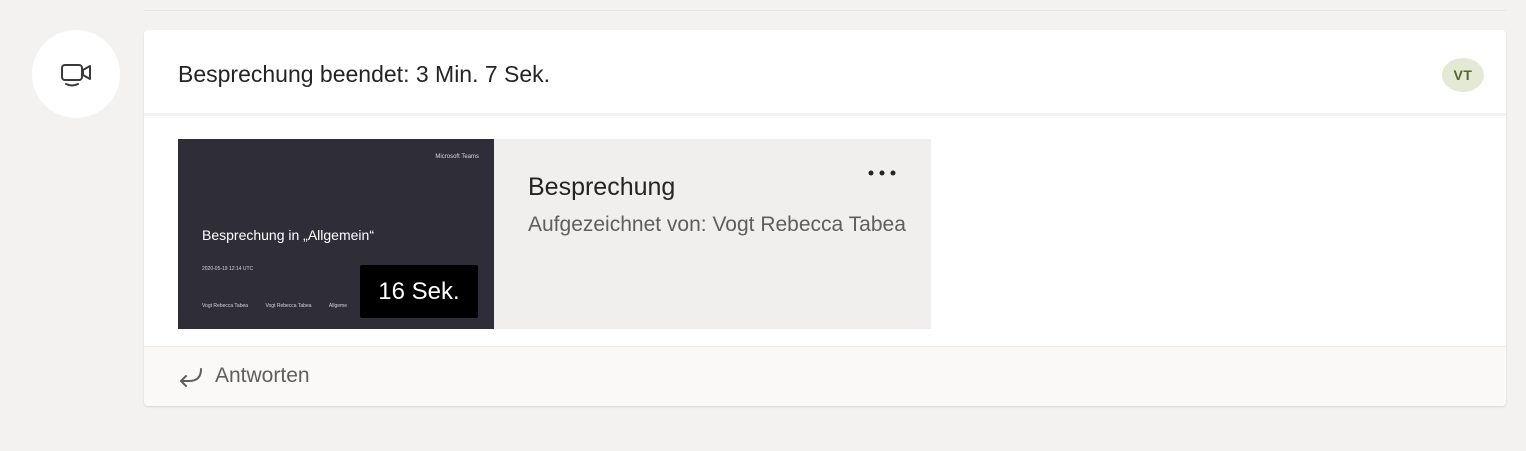 The width and height of the screenshot is (1526, 451). I want to click on reply-bar: Antworten, so click(825, 376).